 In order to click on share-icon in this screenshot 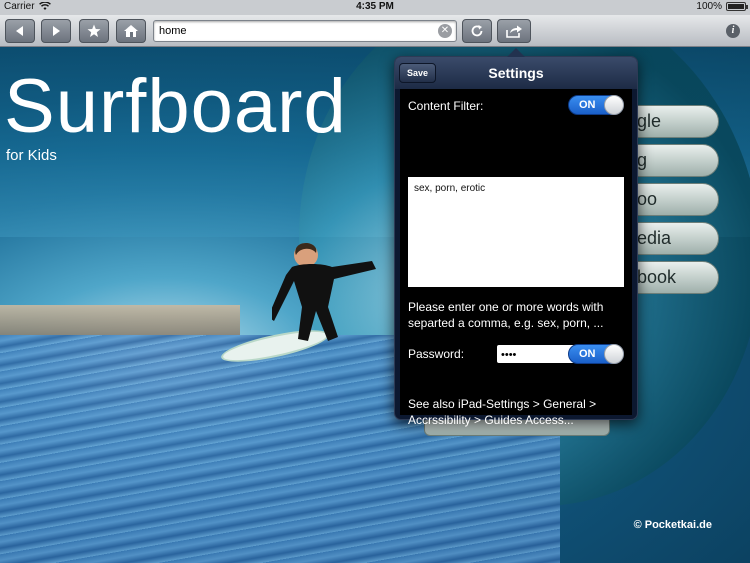, I will do `click(514, 31)`.